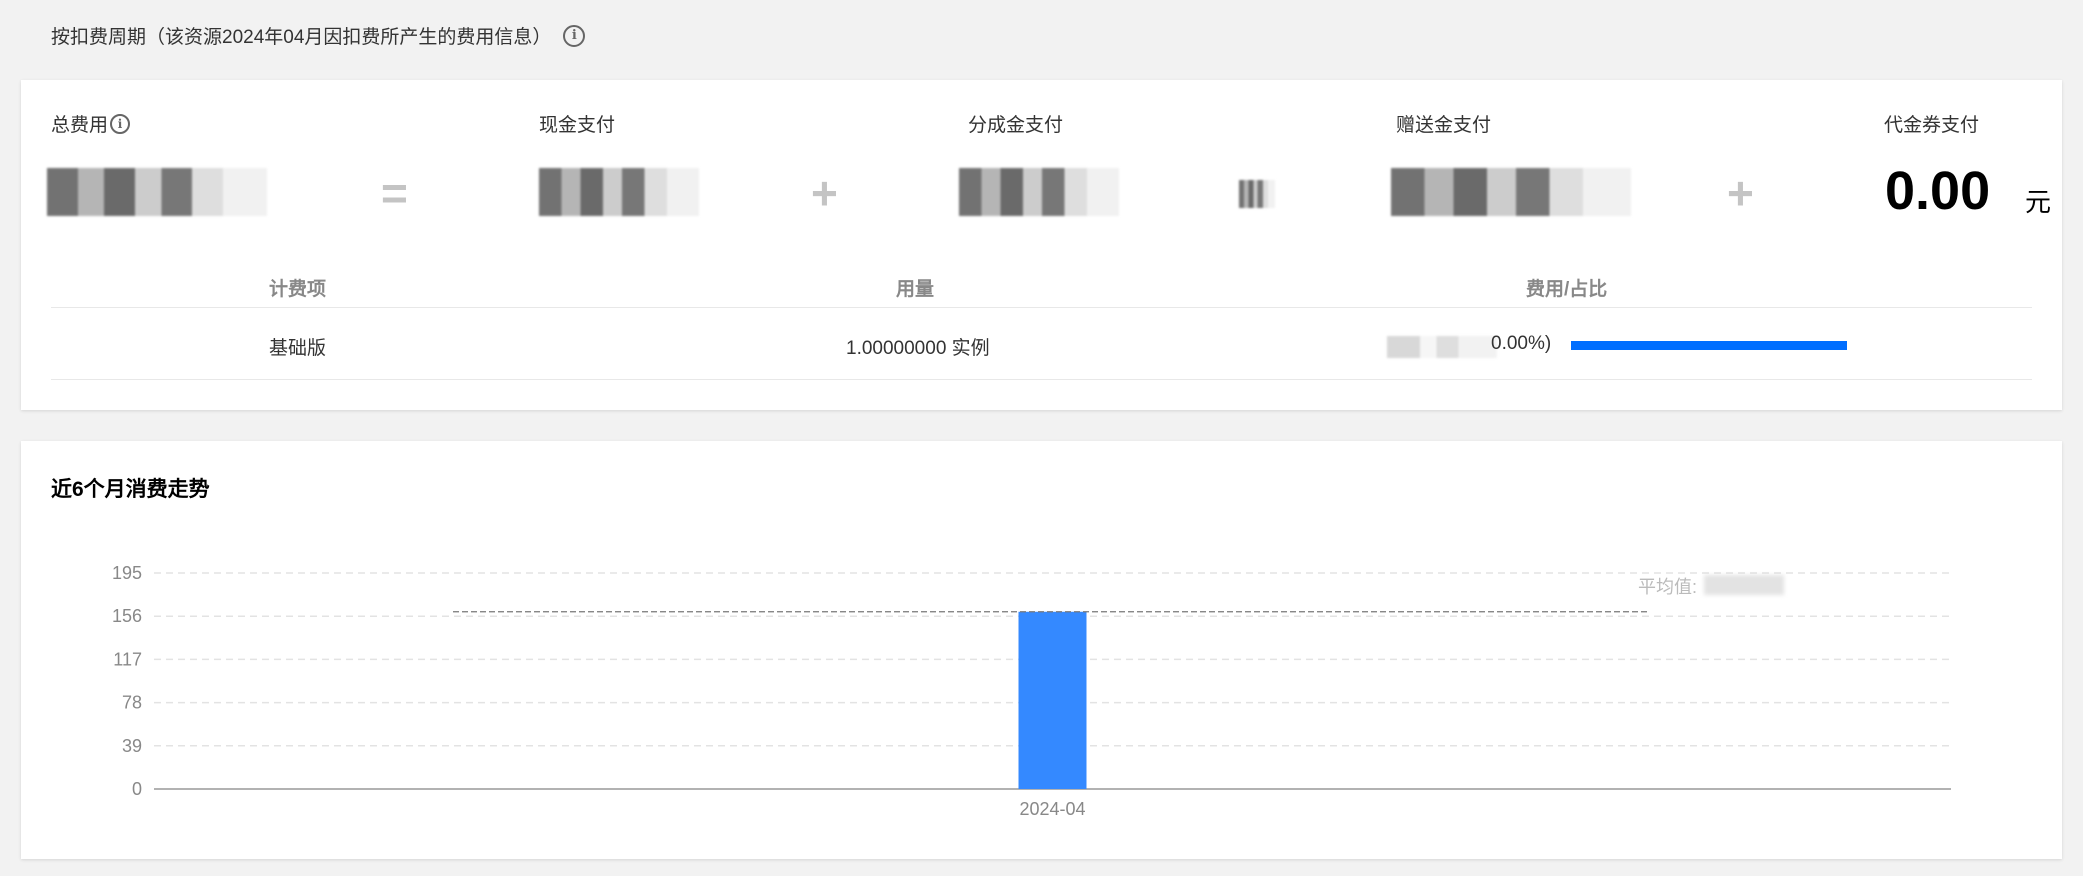  Describe the element at coordinates (91, 123) in the screenshot. I see `total-cost-label: 总费用 i` at that location.